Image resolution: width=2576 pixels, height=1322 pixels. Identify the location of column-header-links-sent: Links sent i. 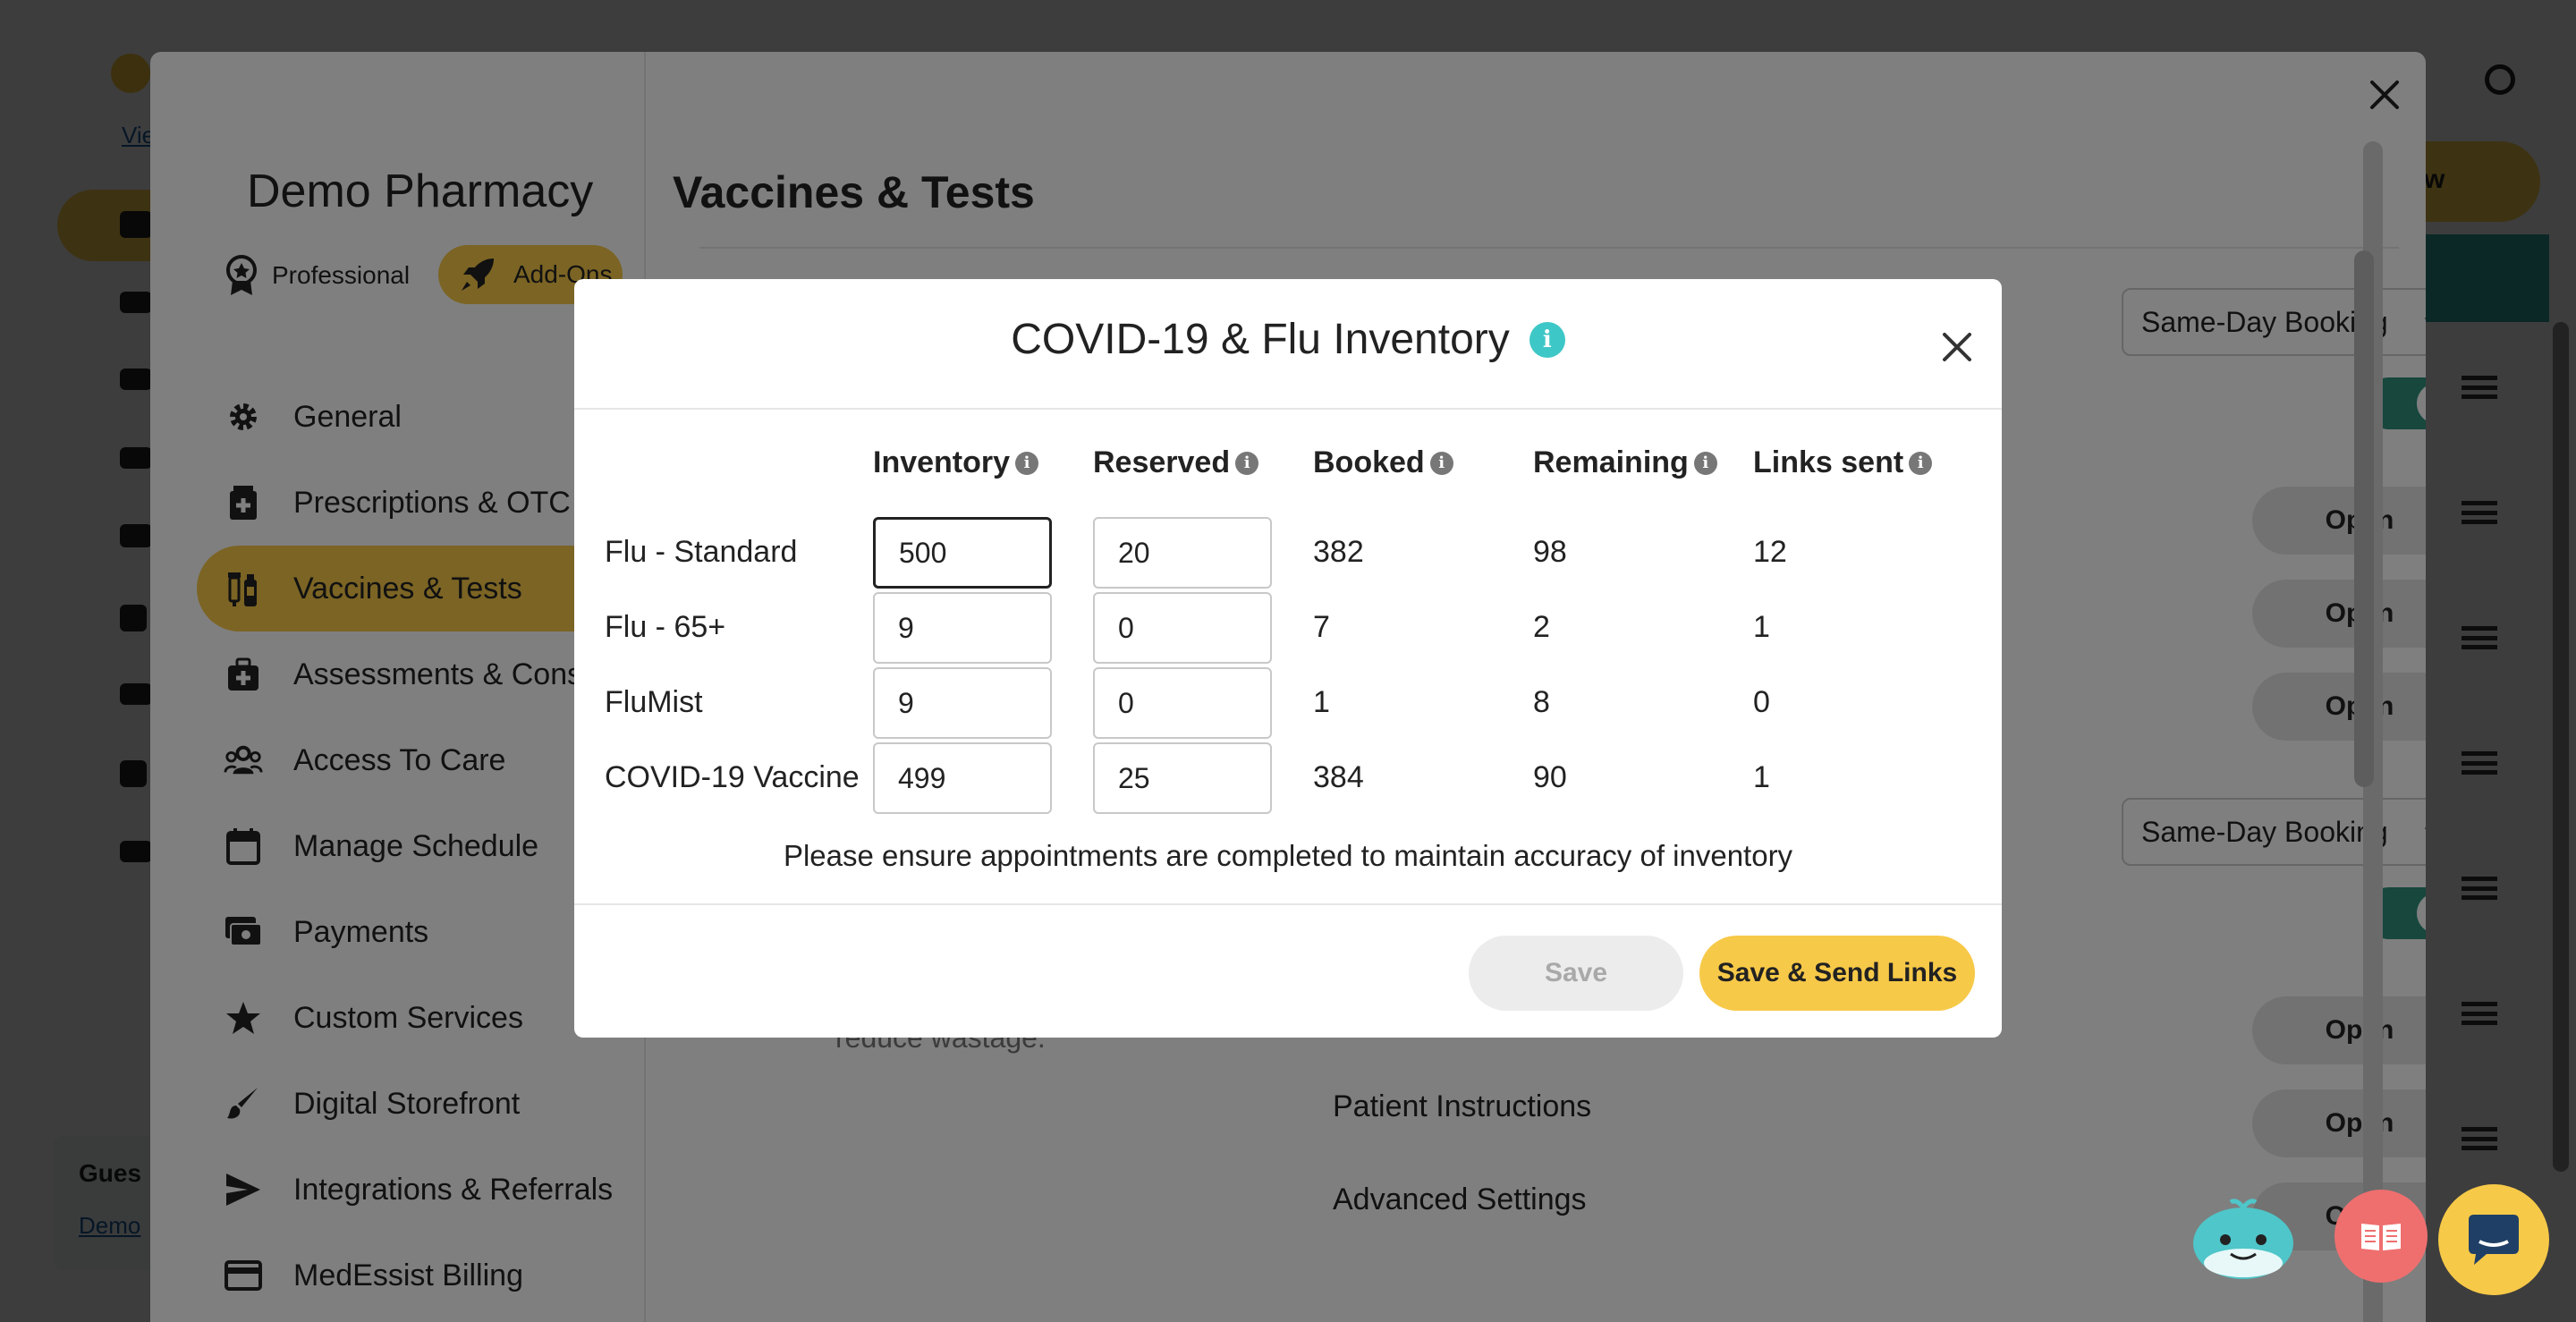
(1843, 462).